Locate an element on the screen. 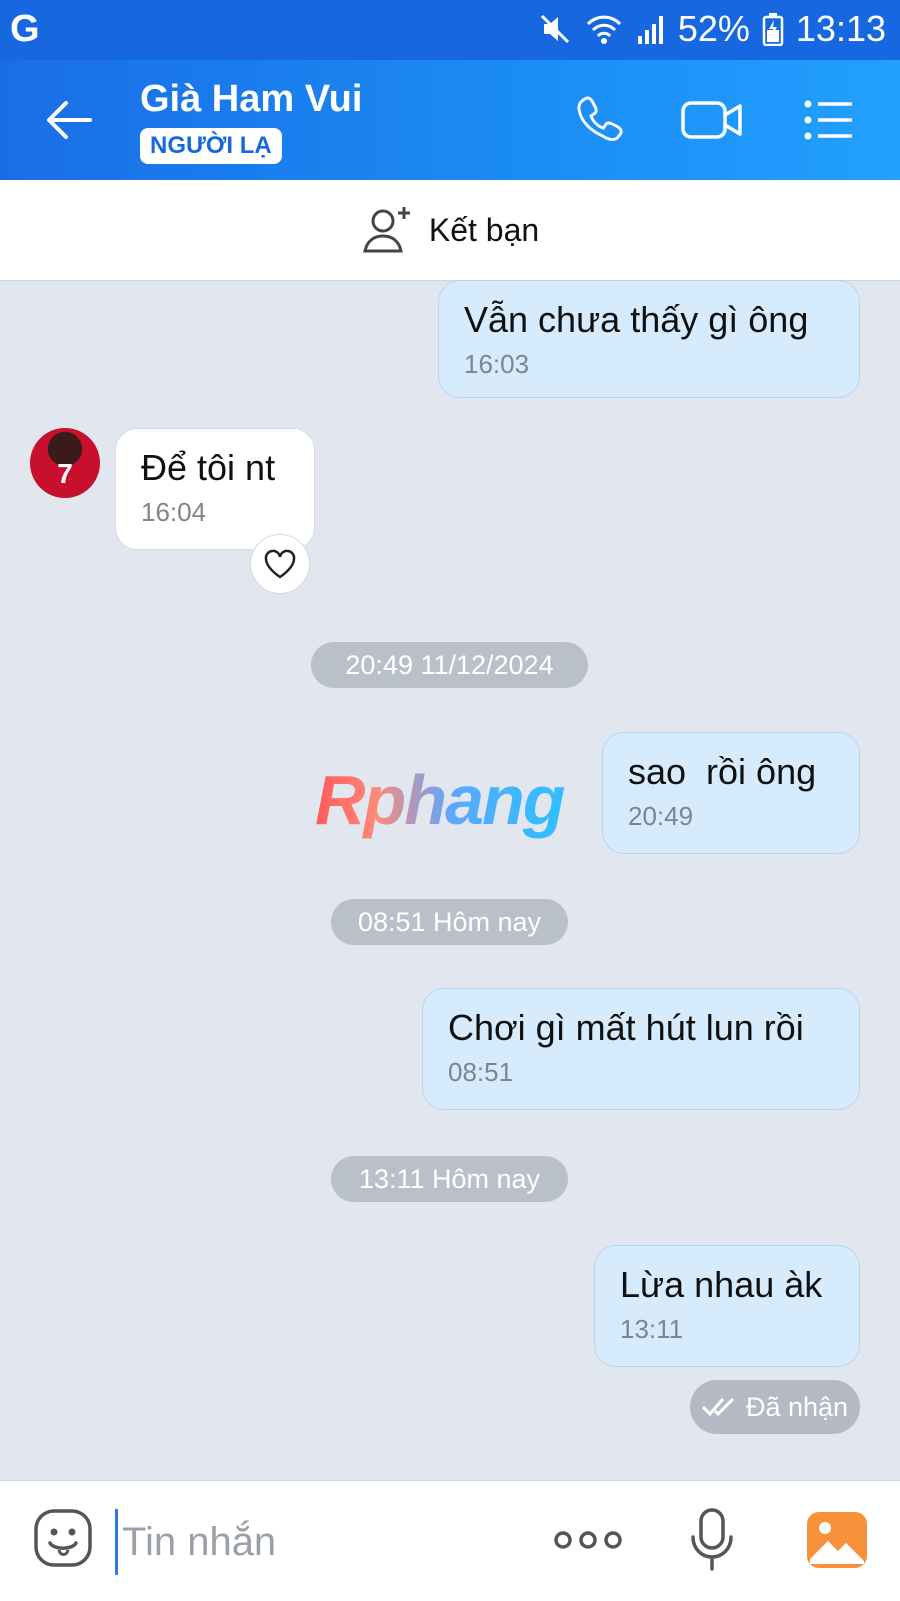 The height and width of the screenshot is (1601, 900). delivery-status-text: Đã nhận is located at coordinates (797, 1406).